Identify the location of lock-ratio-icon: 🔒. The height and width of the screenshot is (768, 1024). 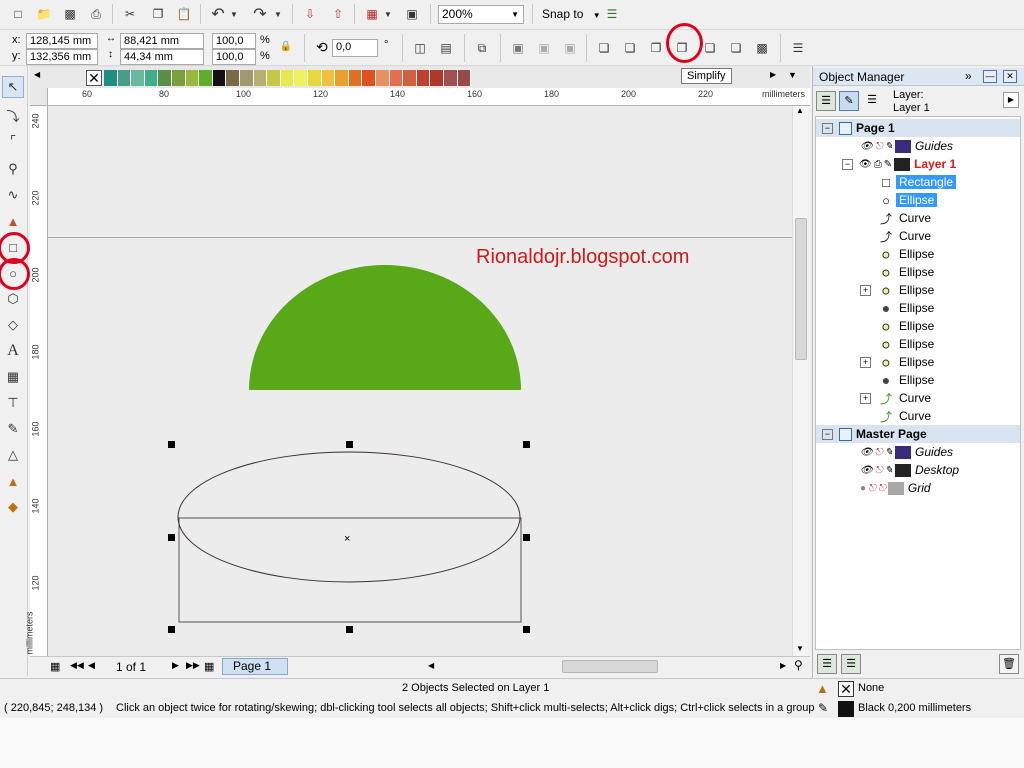
(286, 46).